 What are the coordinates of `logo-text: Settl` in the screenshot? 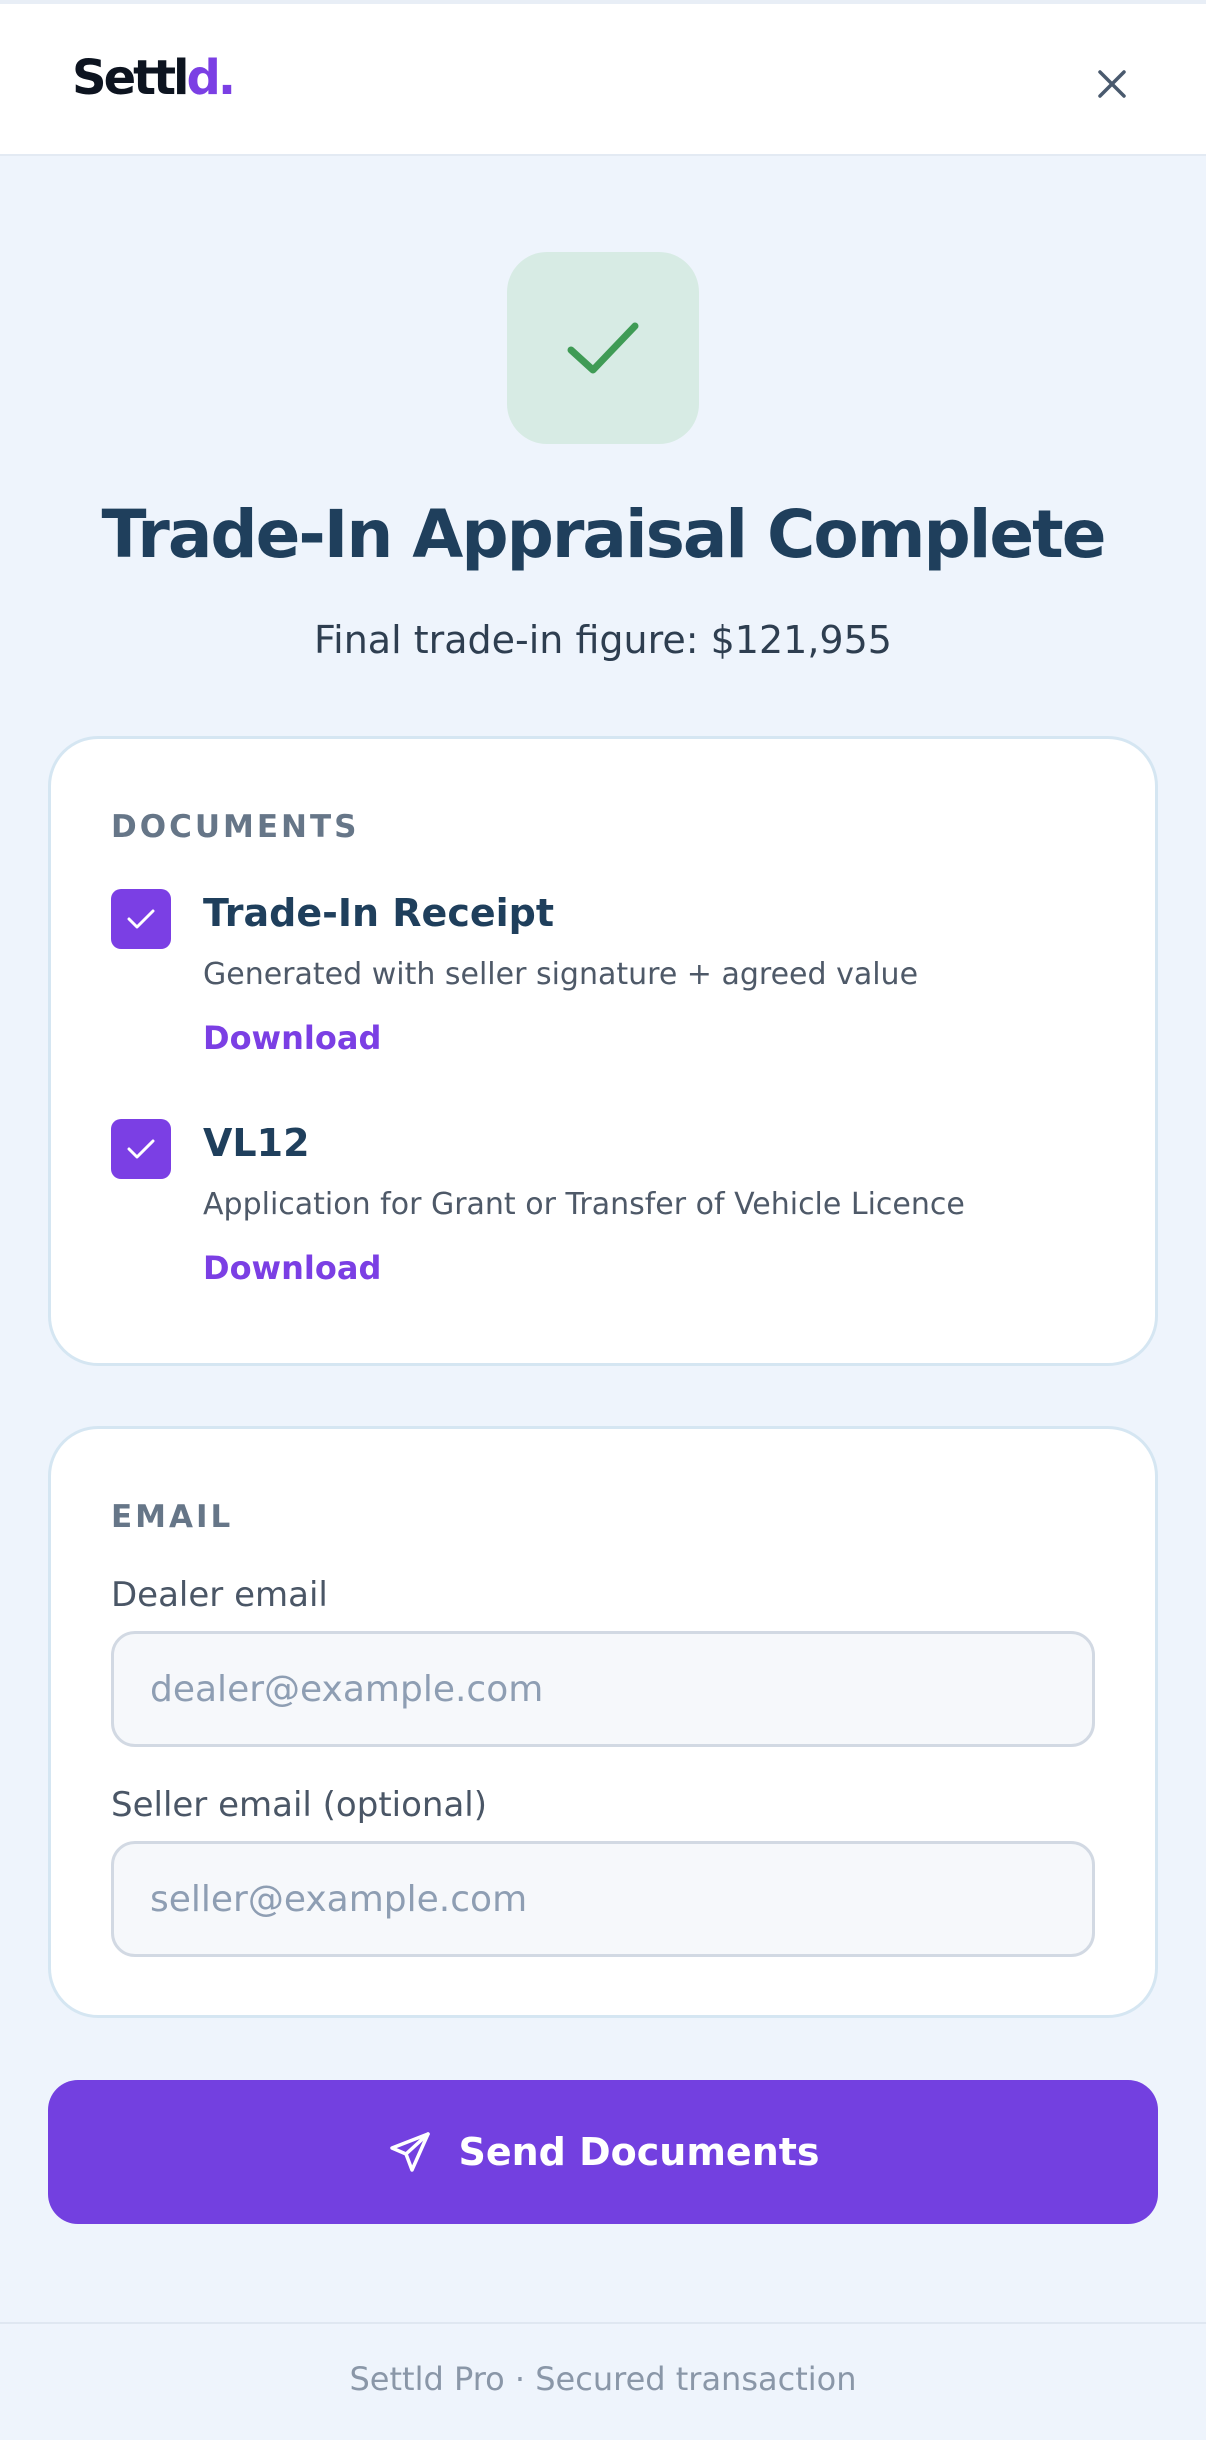 It's located at (130, 78).